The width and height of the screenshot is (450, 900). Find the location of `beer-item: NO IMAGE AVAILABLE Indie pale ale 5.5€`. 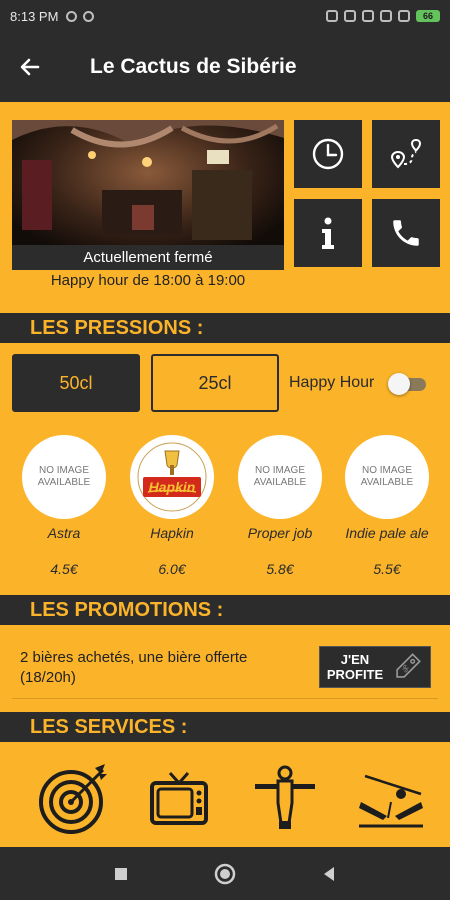

beer-item: NO IMAGE AVAILABLE Indie pale ale 5.5€ is located at coordinates (387, 506).